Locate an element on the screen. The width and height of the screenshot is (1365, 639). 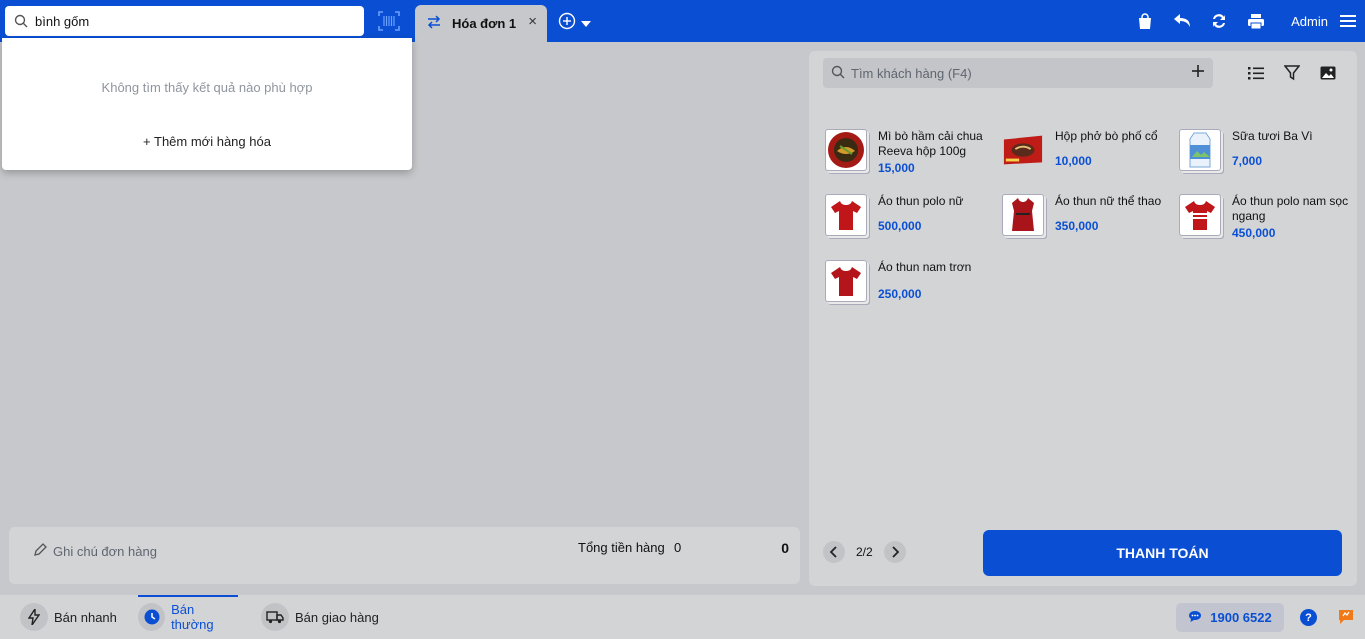
mode-normal-sale: Bán thường is located at coordinates (188, 617).